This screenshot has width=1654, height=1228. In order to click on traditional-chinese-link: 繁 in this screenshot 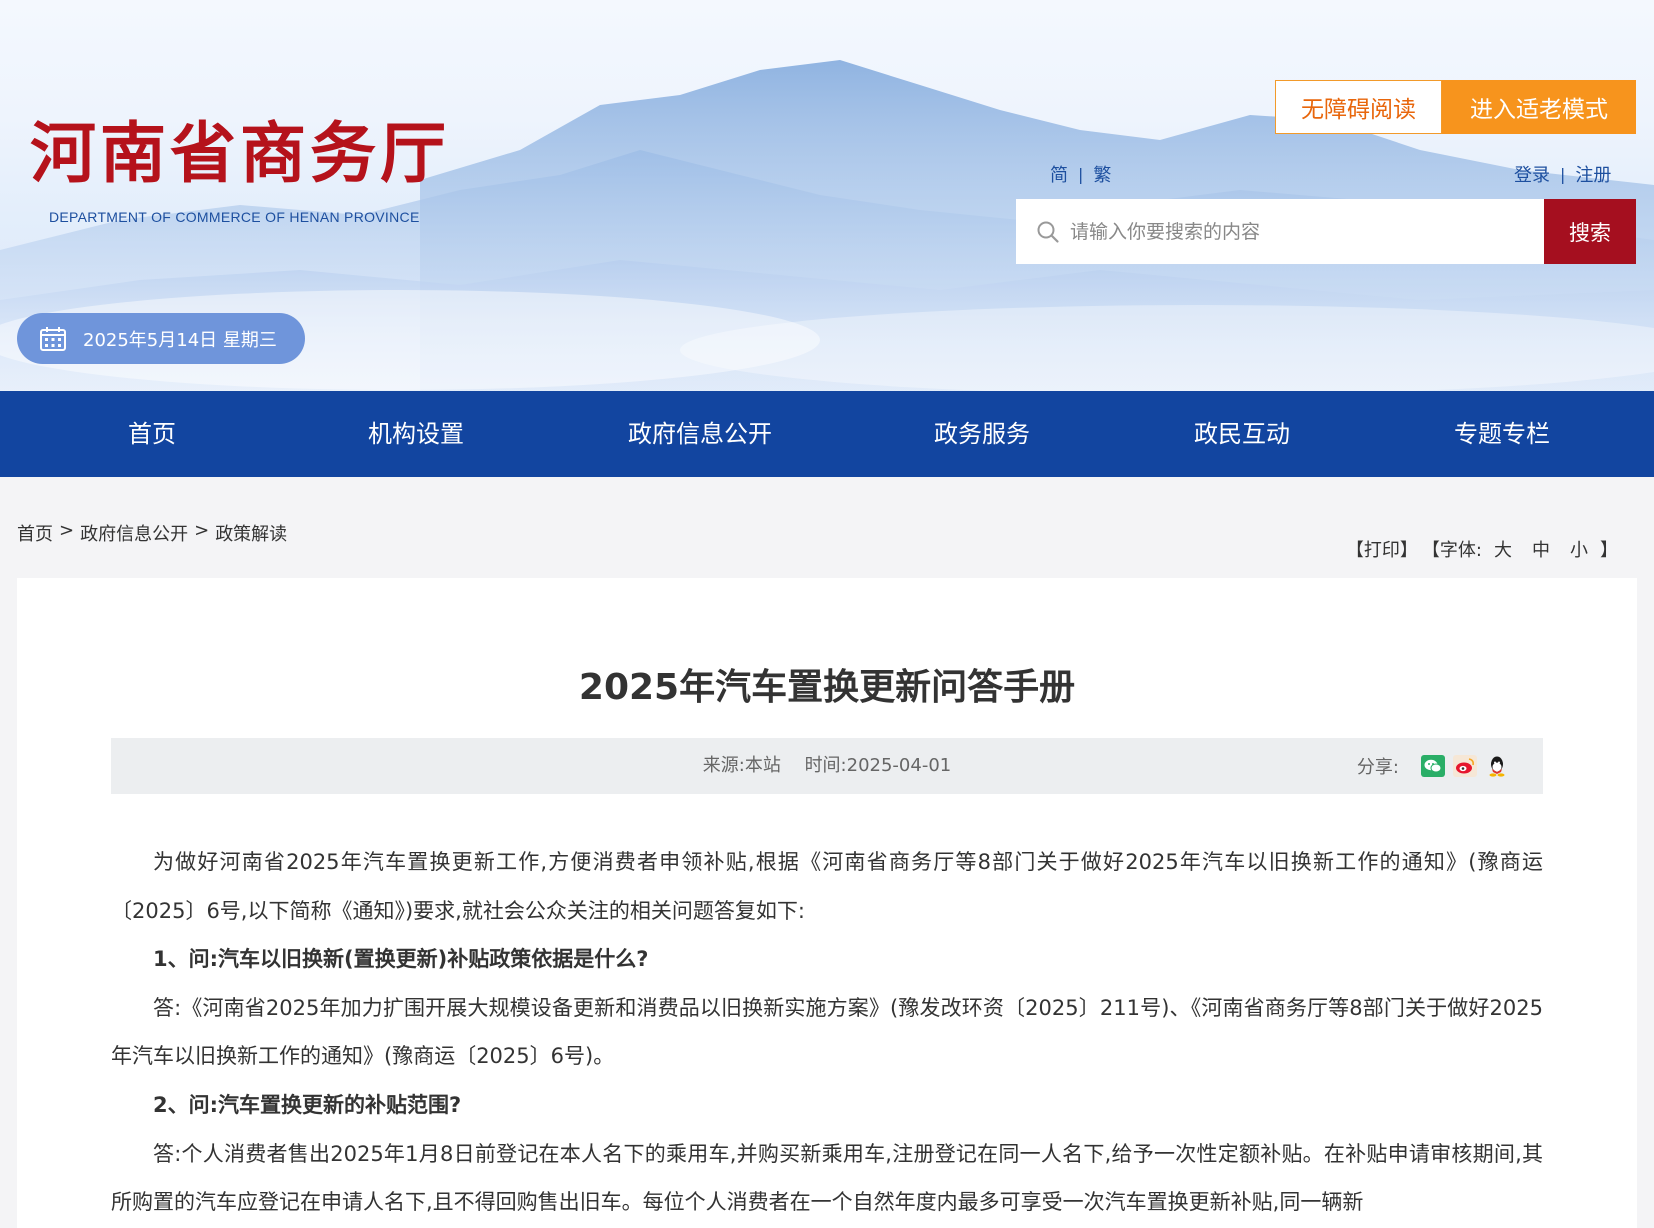, I will do `click(1102, 174)`.